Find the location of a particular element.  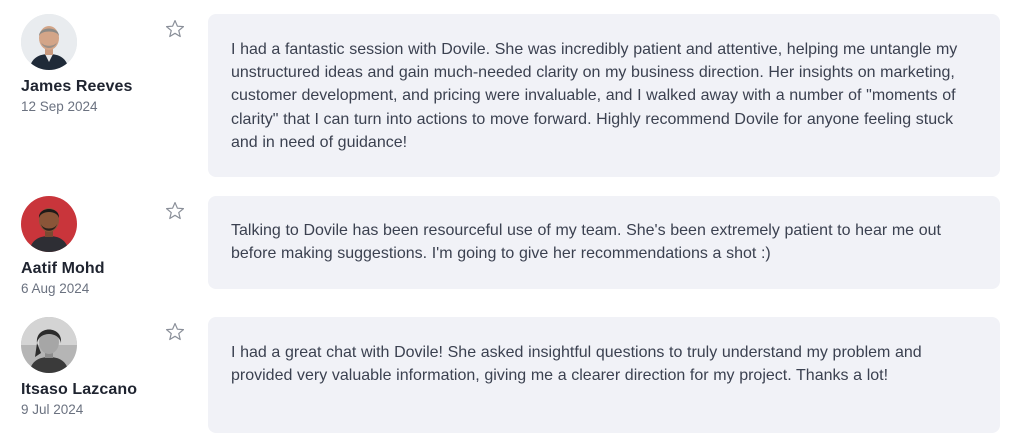

author-name: Aatif Mohd is located at coordinates (63, 268).